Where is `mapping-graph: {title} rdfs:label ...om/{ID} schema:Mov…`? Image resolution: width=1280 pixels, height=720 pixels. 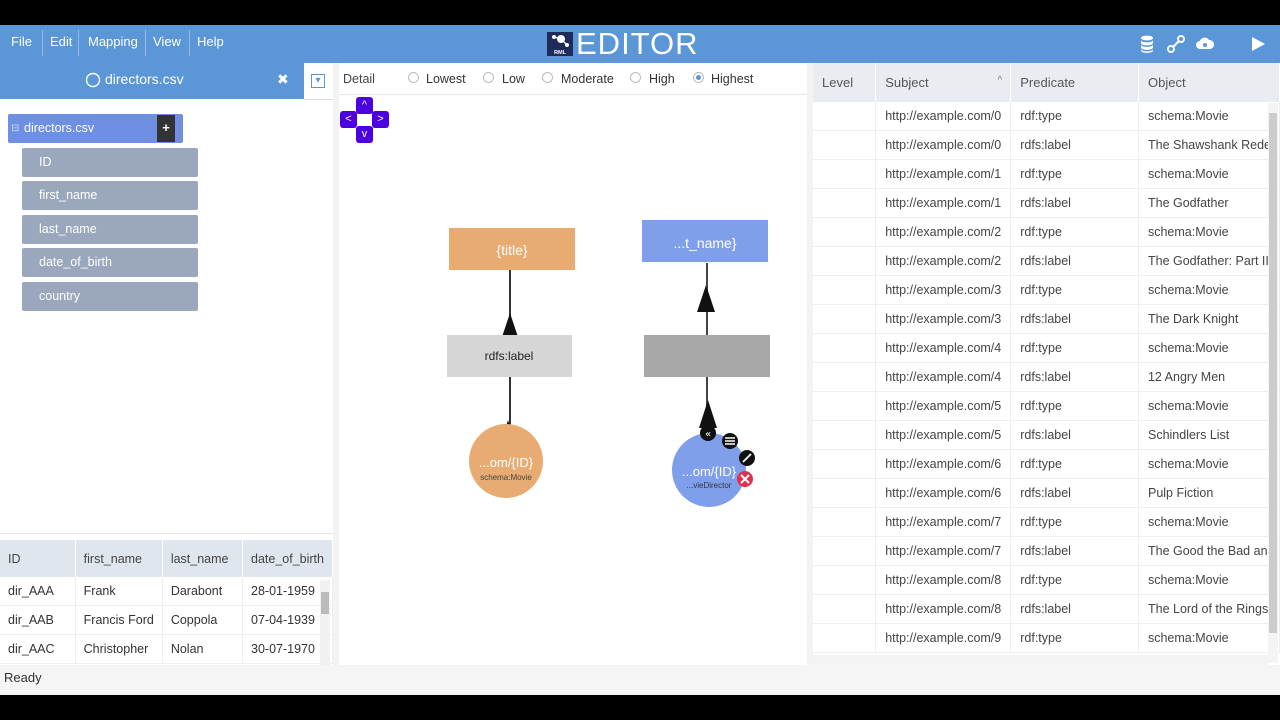 mapping-graph: {title} rdfs:label ...om/{ID} schema:Mov… is located at coordinates (608, 363).